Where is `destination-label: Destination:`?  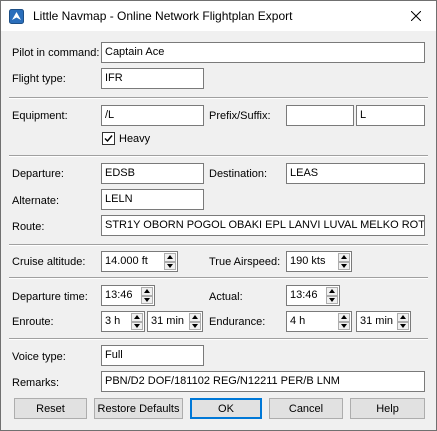 destination-label: Destination: is located at coordinates (238, 174).